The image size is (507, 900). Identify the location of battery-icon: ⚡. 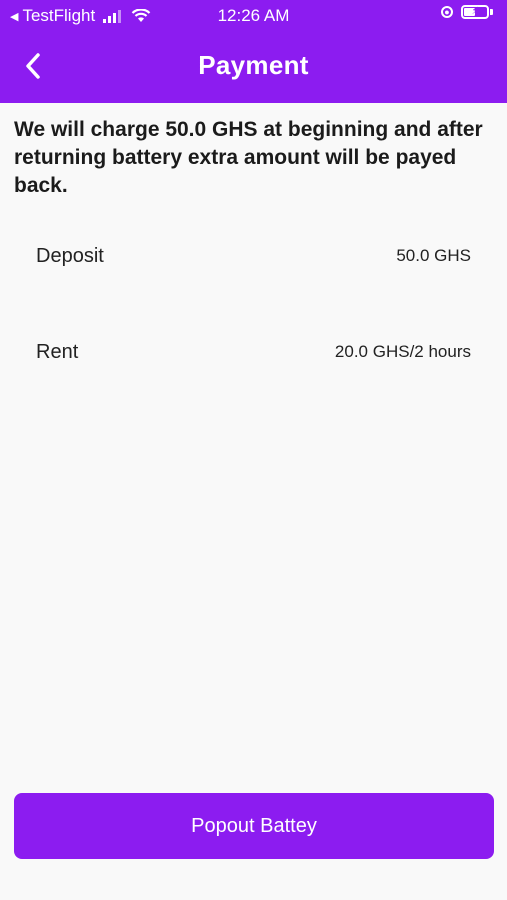
(475, 12).